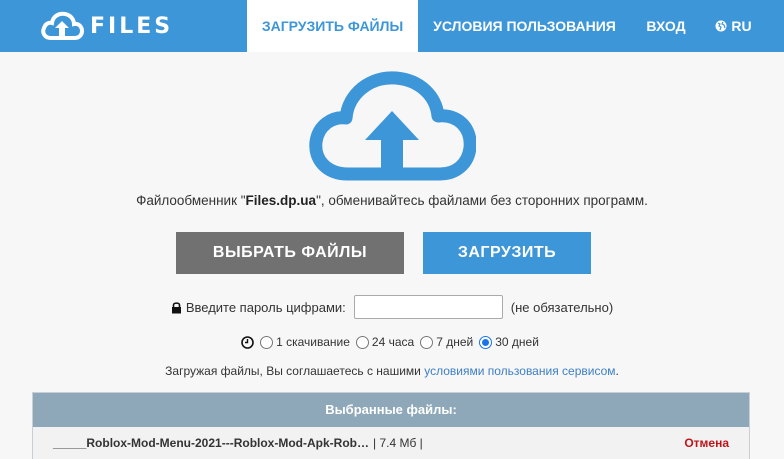 The height and width of the screenshot is (459, 784). What do you see at coordinates (313, 342) in the screenshot?
I see `option-label: 1 скачивание` at bounding box center [313, 342].